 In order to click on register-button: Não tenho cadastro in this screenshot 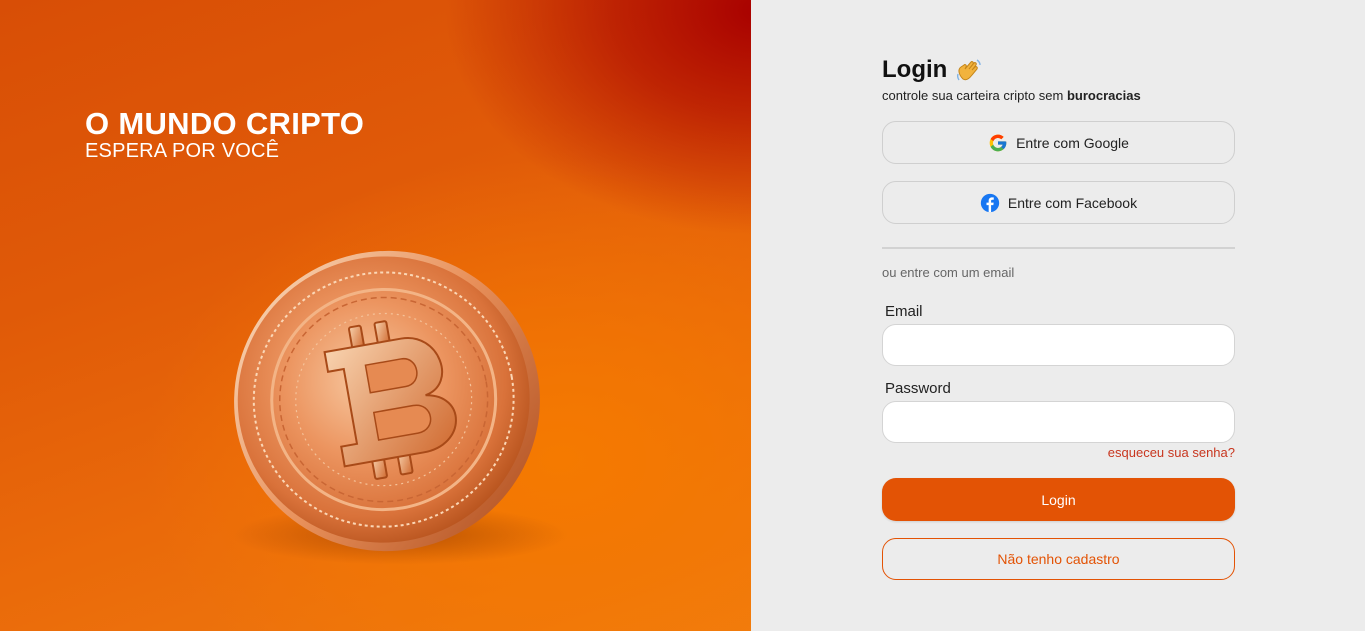, I will do `click(1058, 559)`.